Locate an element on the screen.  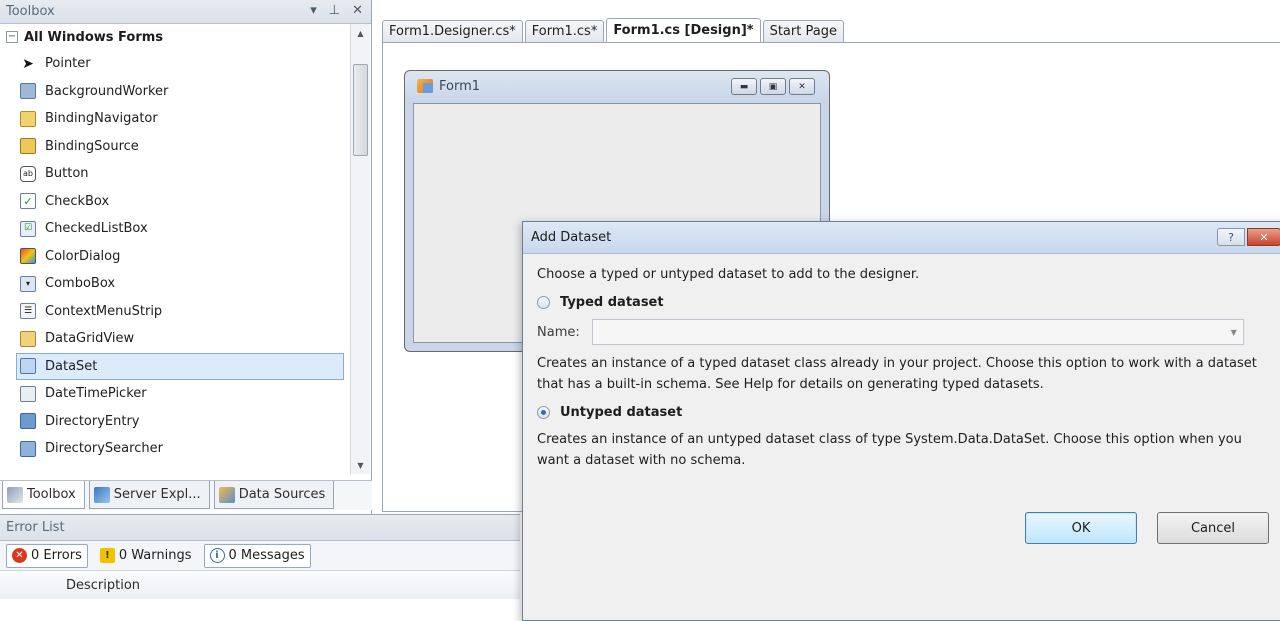
scroll-down-arrow-icon: ▼ is located at coordinates (360, 465).